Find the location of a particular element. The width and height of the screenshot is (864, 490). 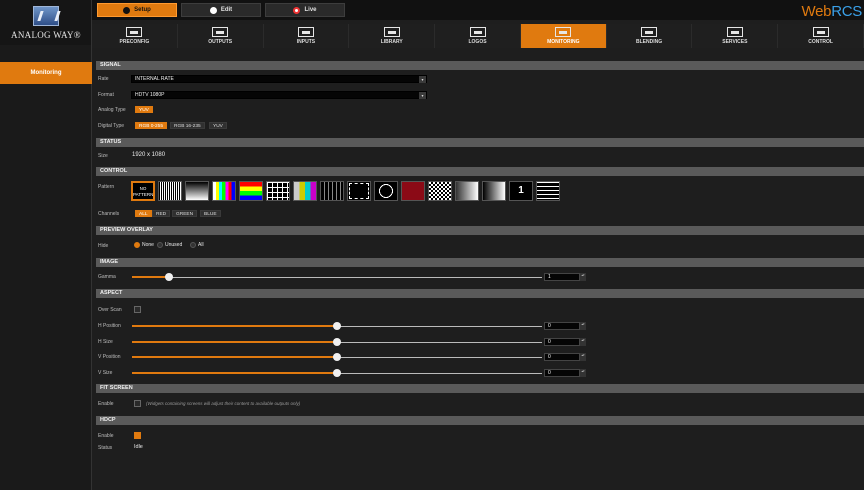

tab-library: LIBRARY is located at coordinates (392, 36).